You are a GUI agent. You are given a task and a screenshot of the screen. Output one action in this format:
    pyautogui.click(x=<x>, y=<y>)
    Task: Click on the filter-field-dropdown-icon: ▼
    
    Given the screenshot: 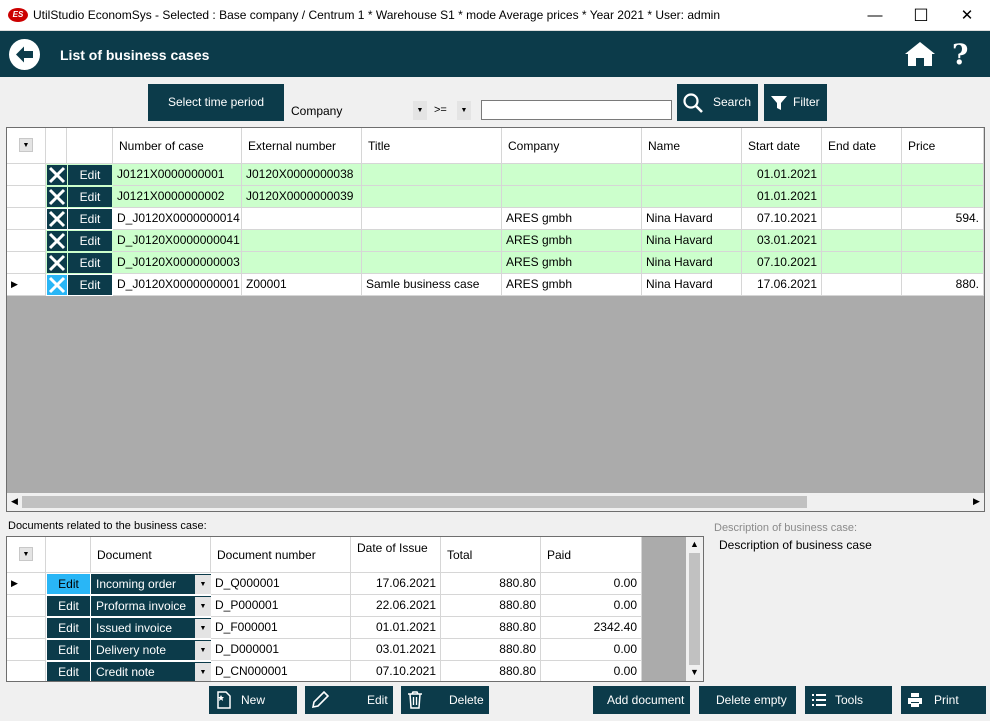 What is the action you would take?
    pyautogui.click(x=420, y=110)
    